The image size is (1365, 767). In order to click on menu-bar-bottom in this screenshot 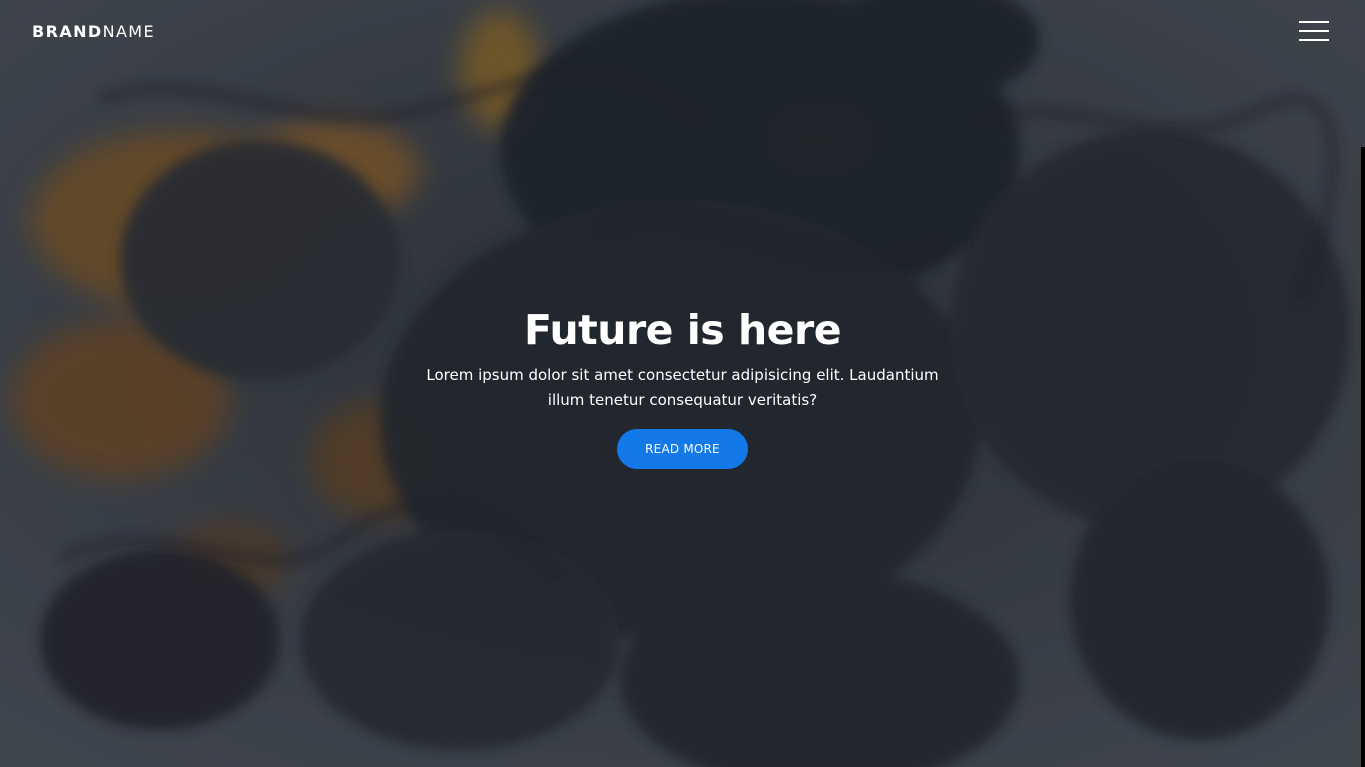, I will do `click(1314, 40)`.